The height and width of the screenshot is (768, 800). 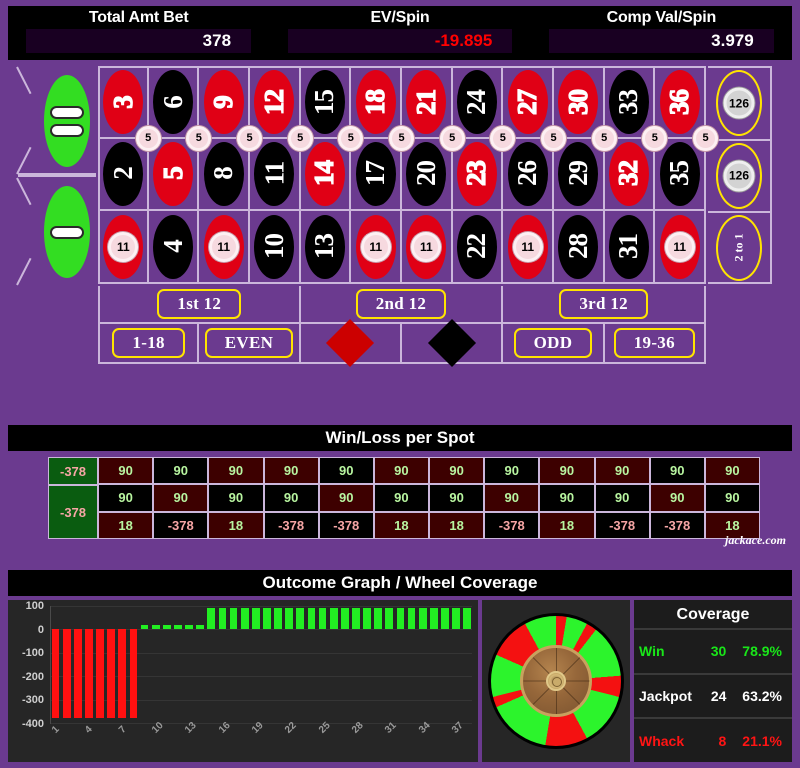 I want to click on bet-spot-16: 1611, so click(x=376, y=247).